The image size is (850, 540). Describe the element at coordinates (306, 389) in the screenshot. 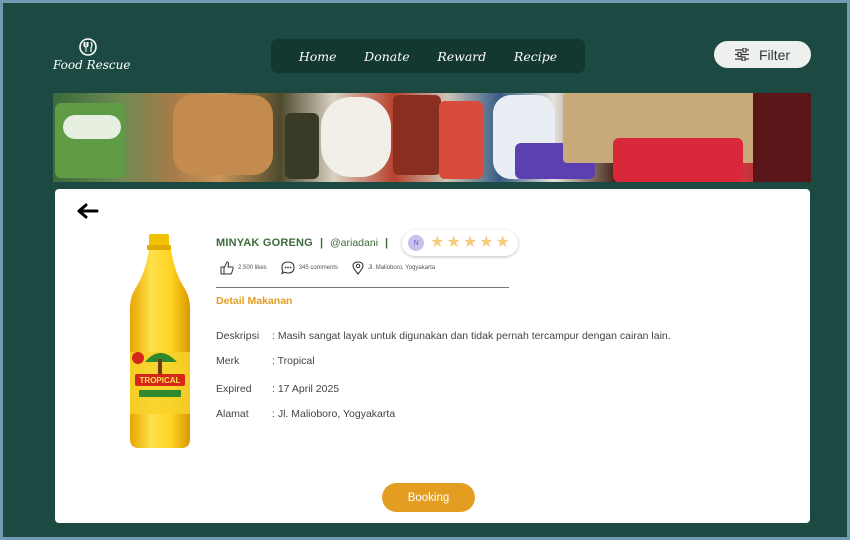

I see `detail-value: : 17 April 2025` at that location.